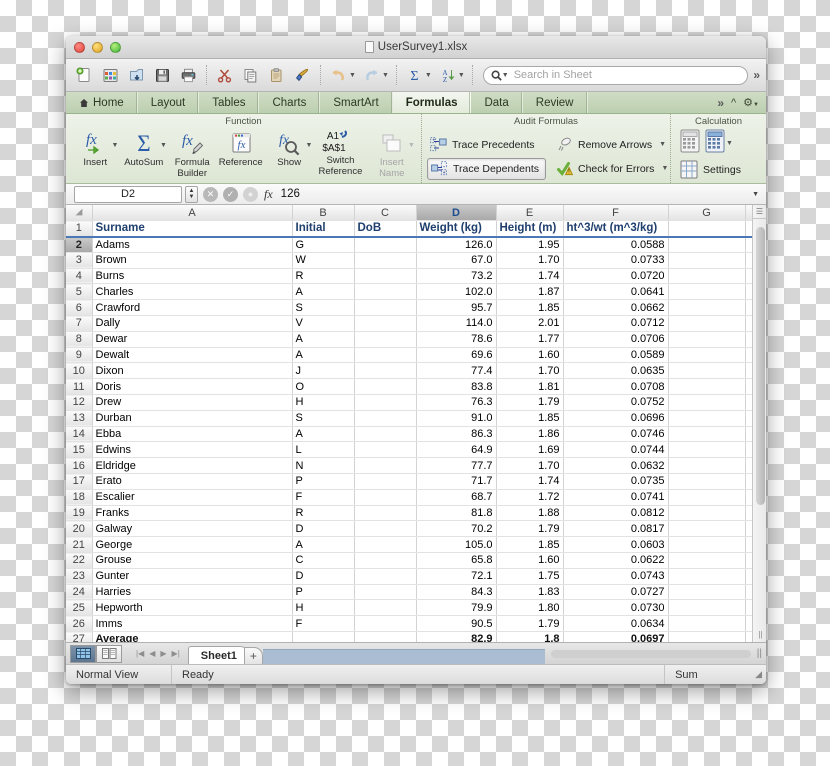 The image size is (830, 766). Describe the element at coordinates (748, 260) in the screenshot. I see `cell-H3` at that location.